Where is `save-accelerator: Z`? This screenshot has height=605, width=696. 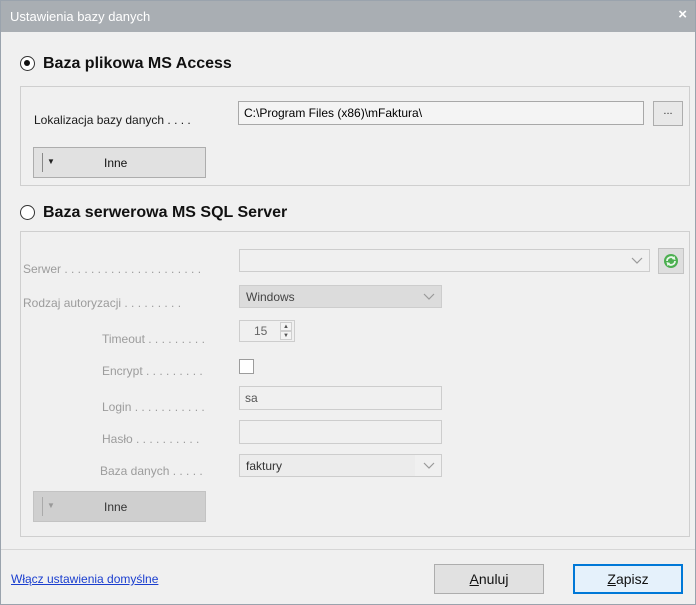
save-accelerator: Z is located at coordinates (611, 579).